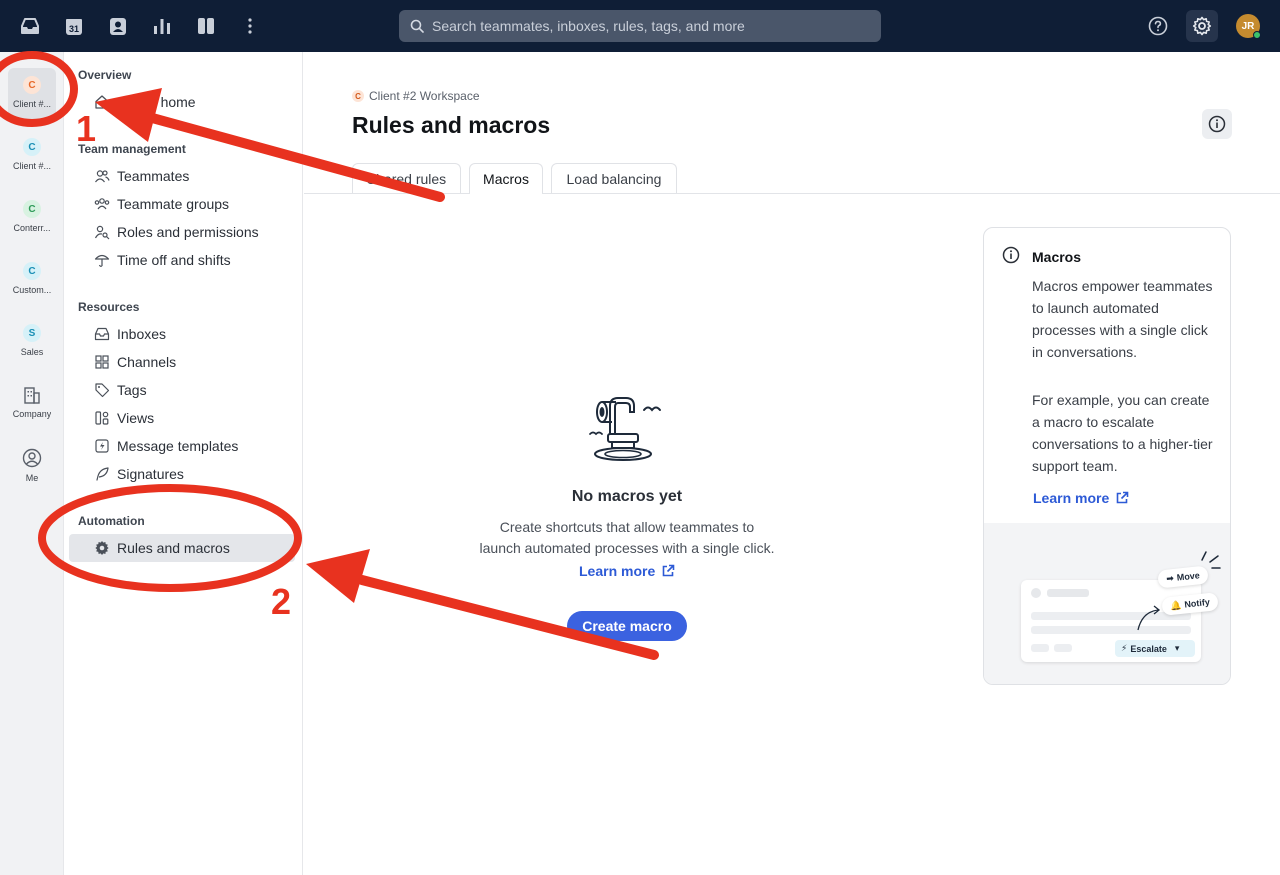 This screenshot has height=875, width=1280. I want to click on tab-macros: Macros, so click(506, 178).